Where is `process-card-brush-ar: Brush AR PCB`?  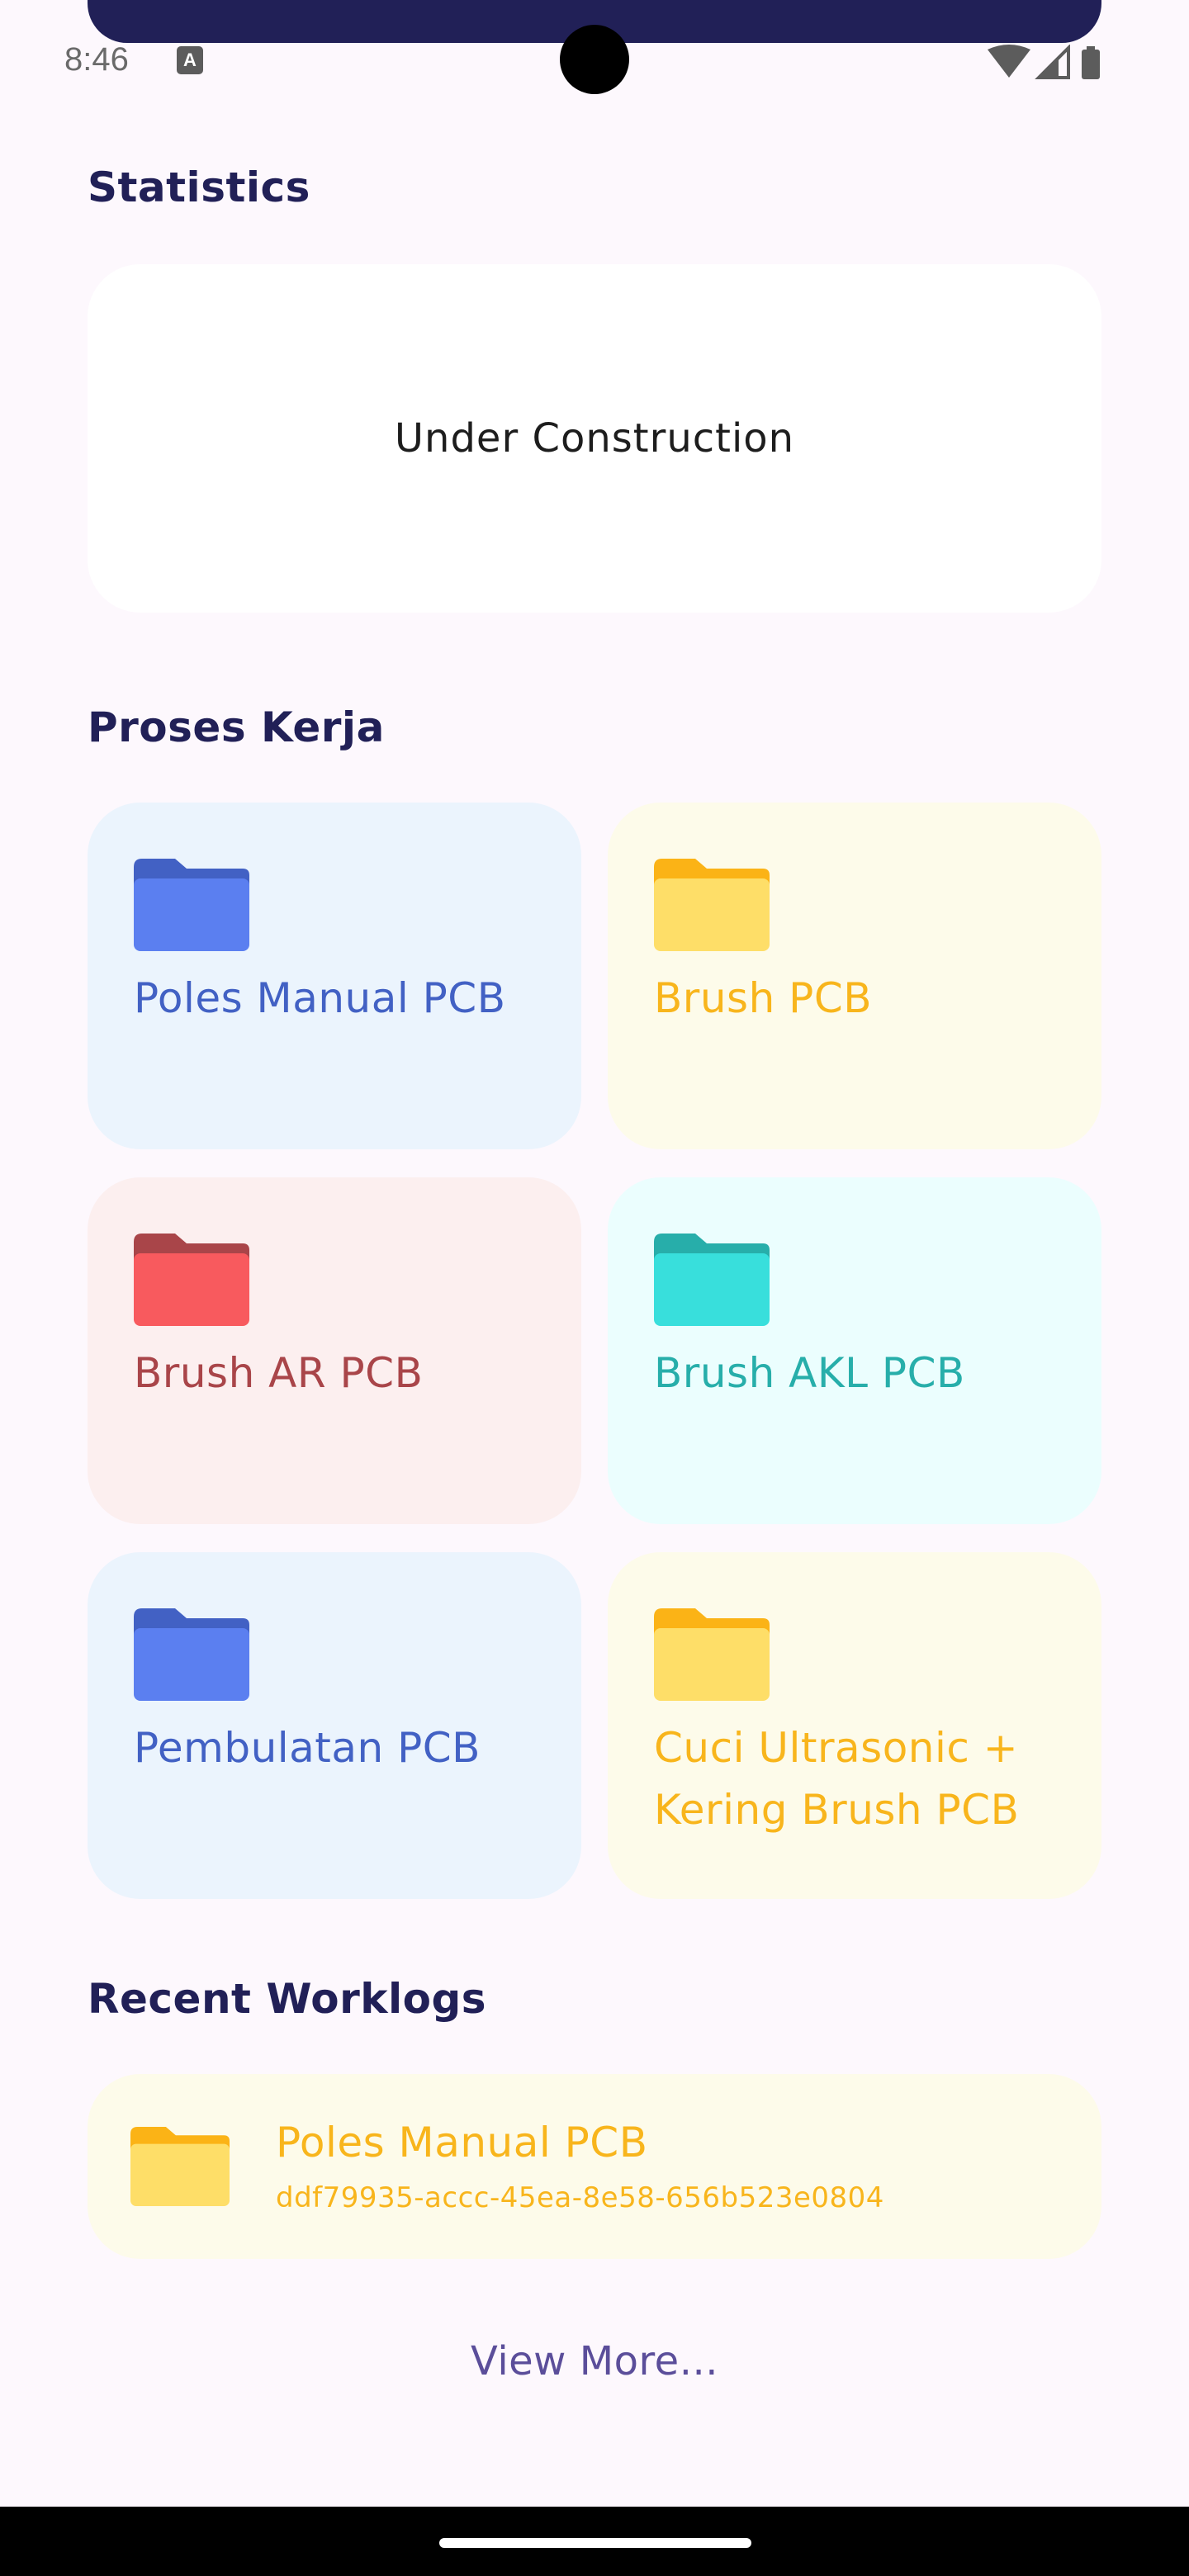
process-card-brush-ar: Brush AR PCB is located at coordinates (334, 1350).